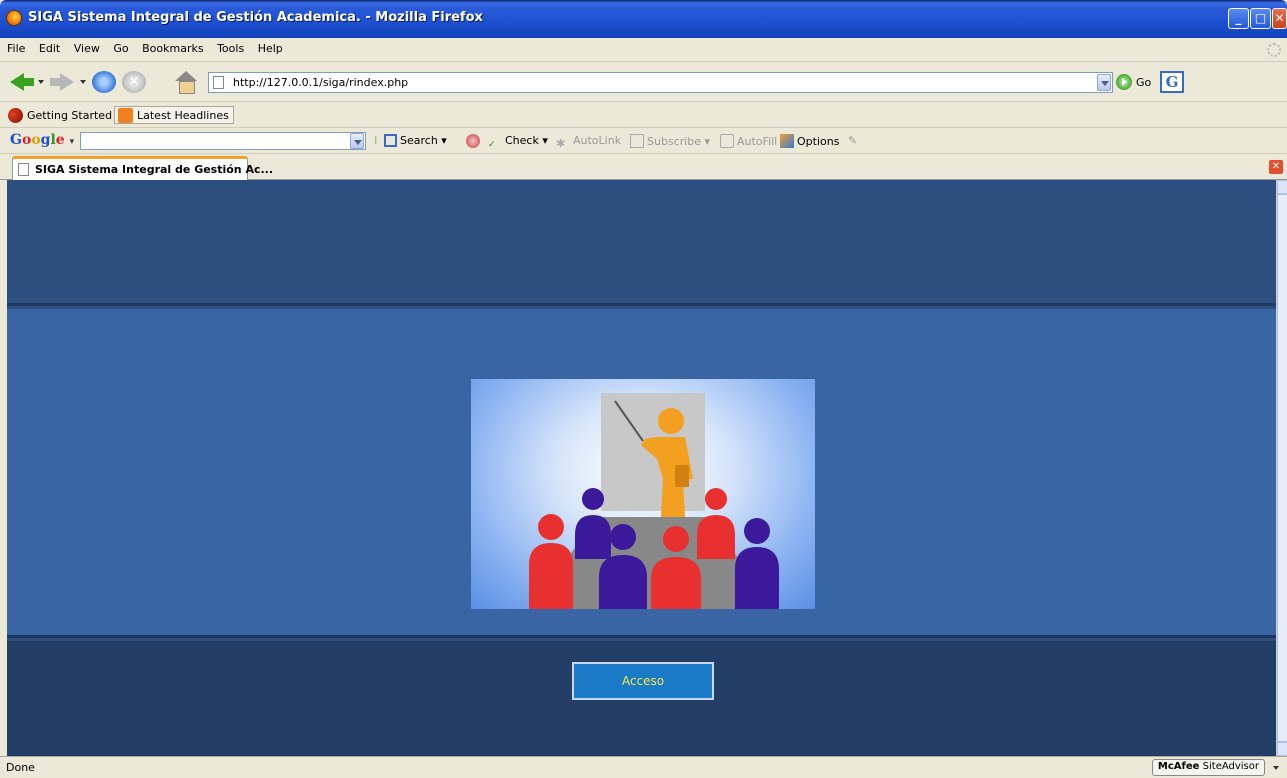 The height and width of the screenshot is (778, 1287). I want to click on firefox-icon, so click(14, 18).